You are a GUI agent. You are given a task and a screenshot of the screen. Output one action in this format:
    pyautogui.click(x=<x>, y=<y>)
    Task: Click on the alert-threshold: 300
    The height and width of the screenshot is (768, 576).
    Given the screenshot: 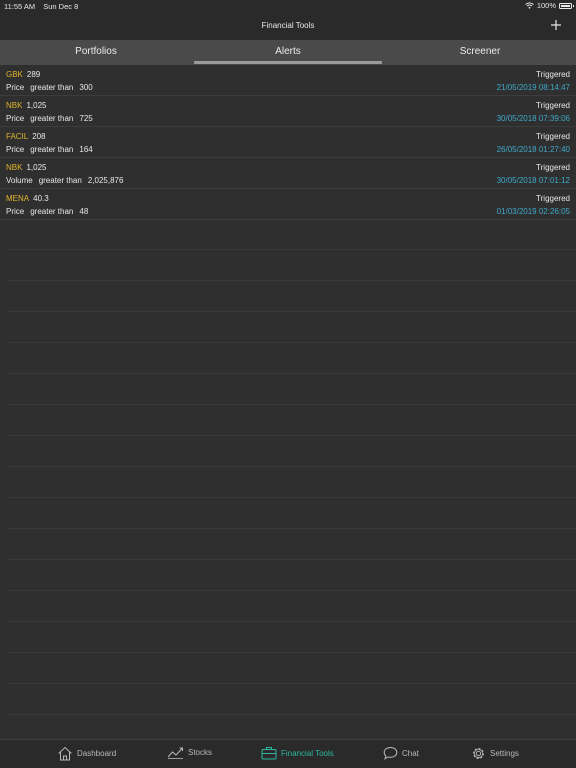 What is the action you would take?
    pyautogui.click(x=86, y=87)
    